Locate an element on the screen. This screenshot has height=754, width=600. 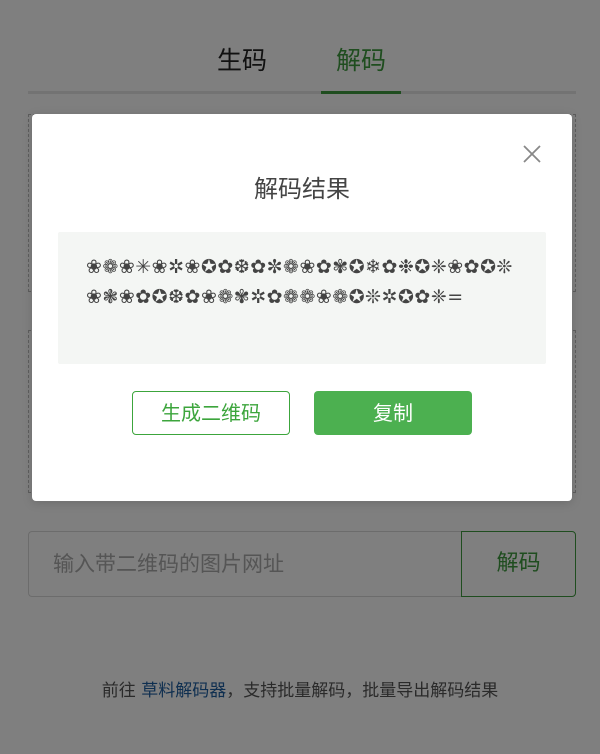
dialog-title: 解码结果 is located at coordinates (302, 189).